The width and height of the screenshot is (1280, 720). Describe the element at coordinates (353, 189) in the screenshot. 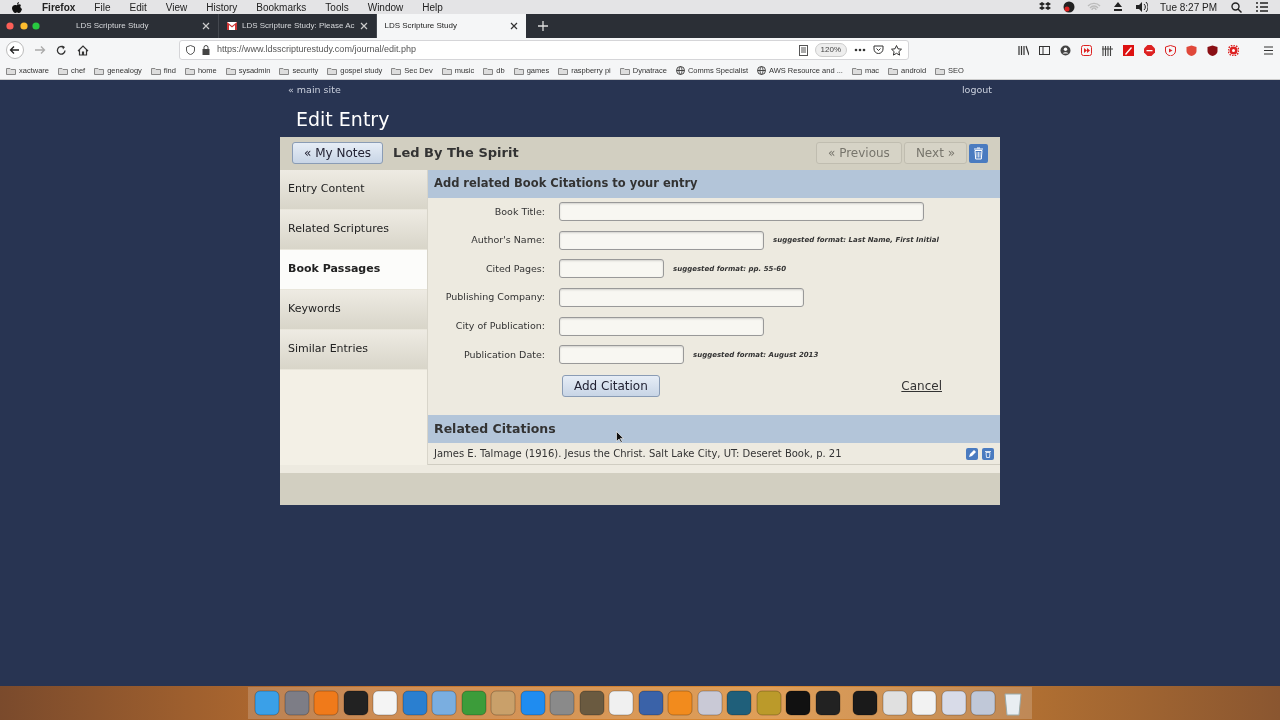

I see `sidebar-item: Entry Content` at that location.